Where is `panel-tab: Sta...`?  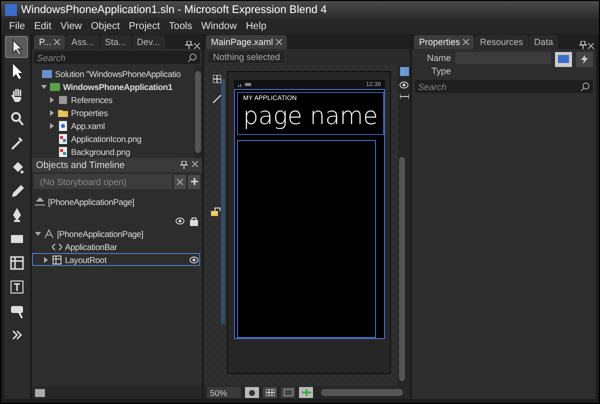 panel-tab: Sta... is located at coordinates (115, 42).